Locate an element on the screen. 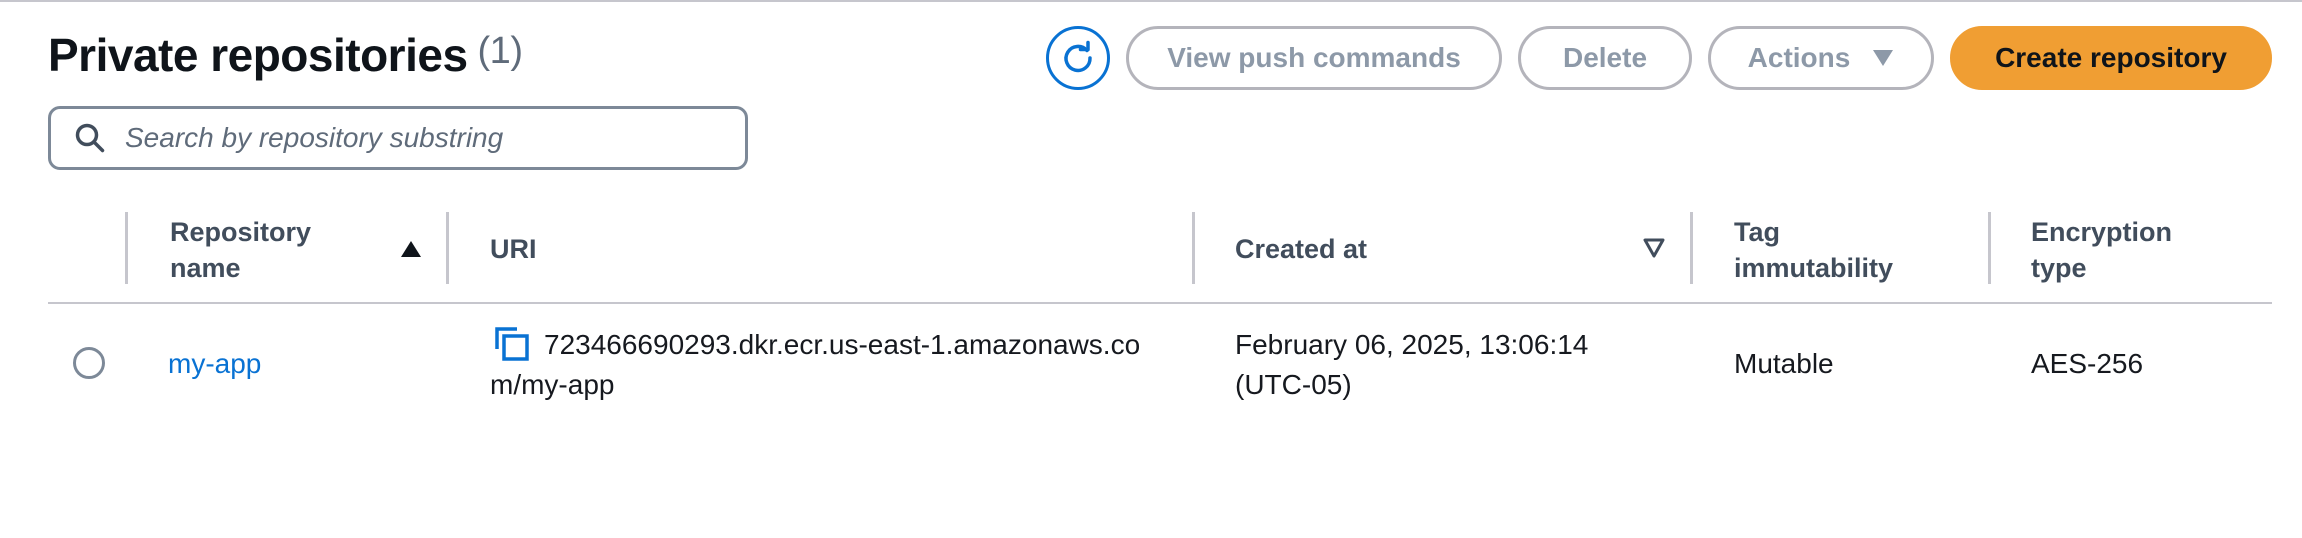 The height and width of the screenshot is (538, 2302). view-push-commands-button: View push commands is located at coordinates (1314, 58).